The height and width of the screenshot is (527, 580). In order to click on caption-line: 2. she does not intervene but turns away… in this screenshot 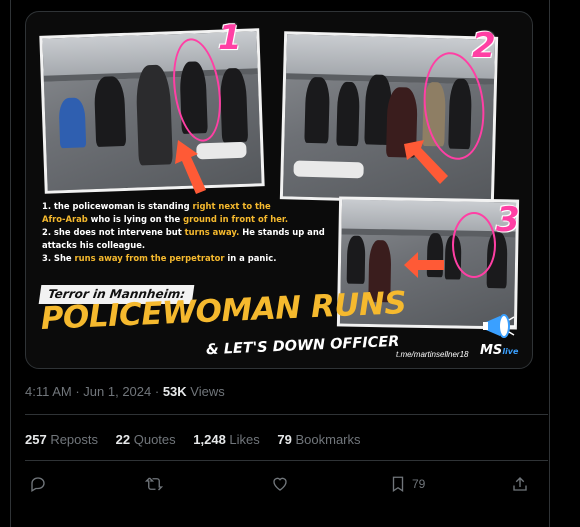, I will do `click(183, 232)`.